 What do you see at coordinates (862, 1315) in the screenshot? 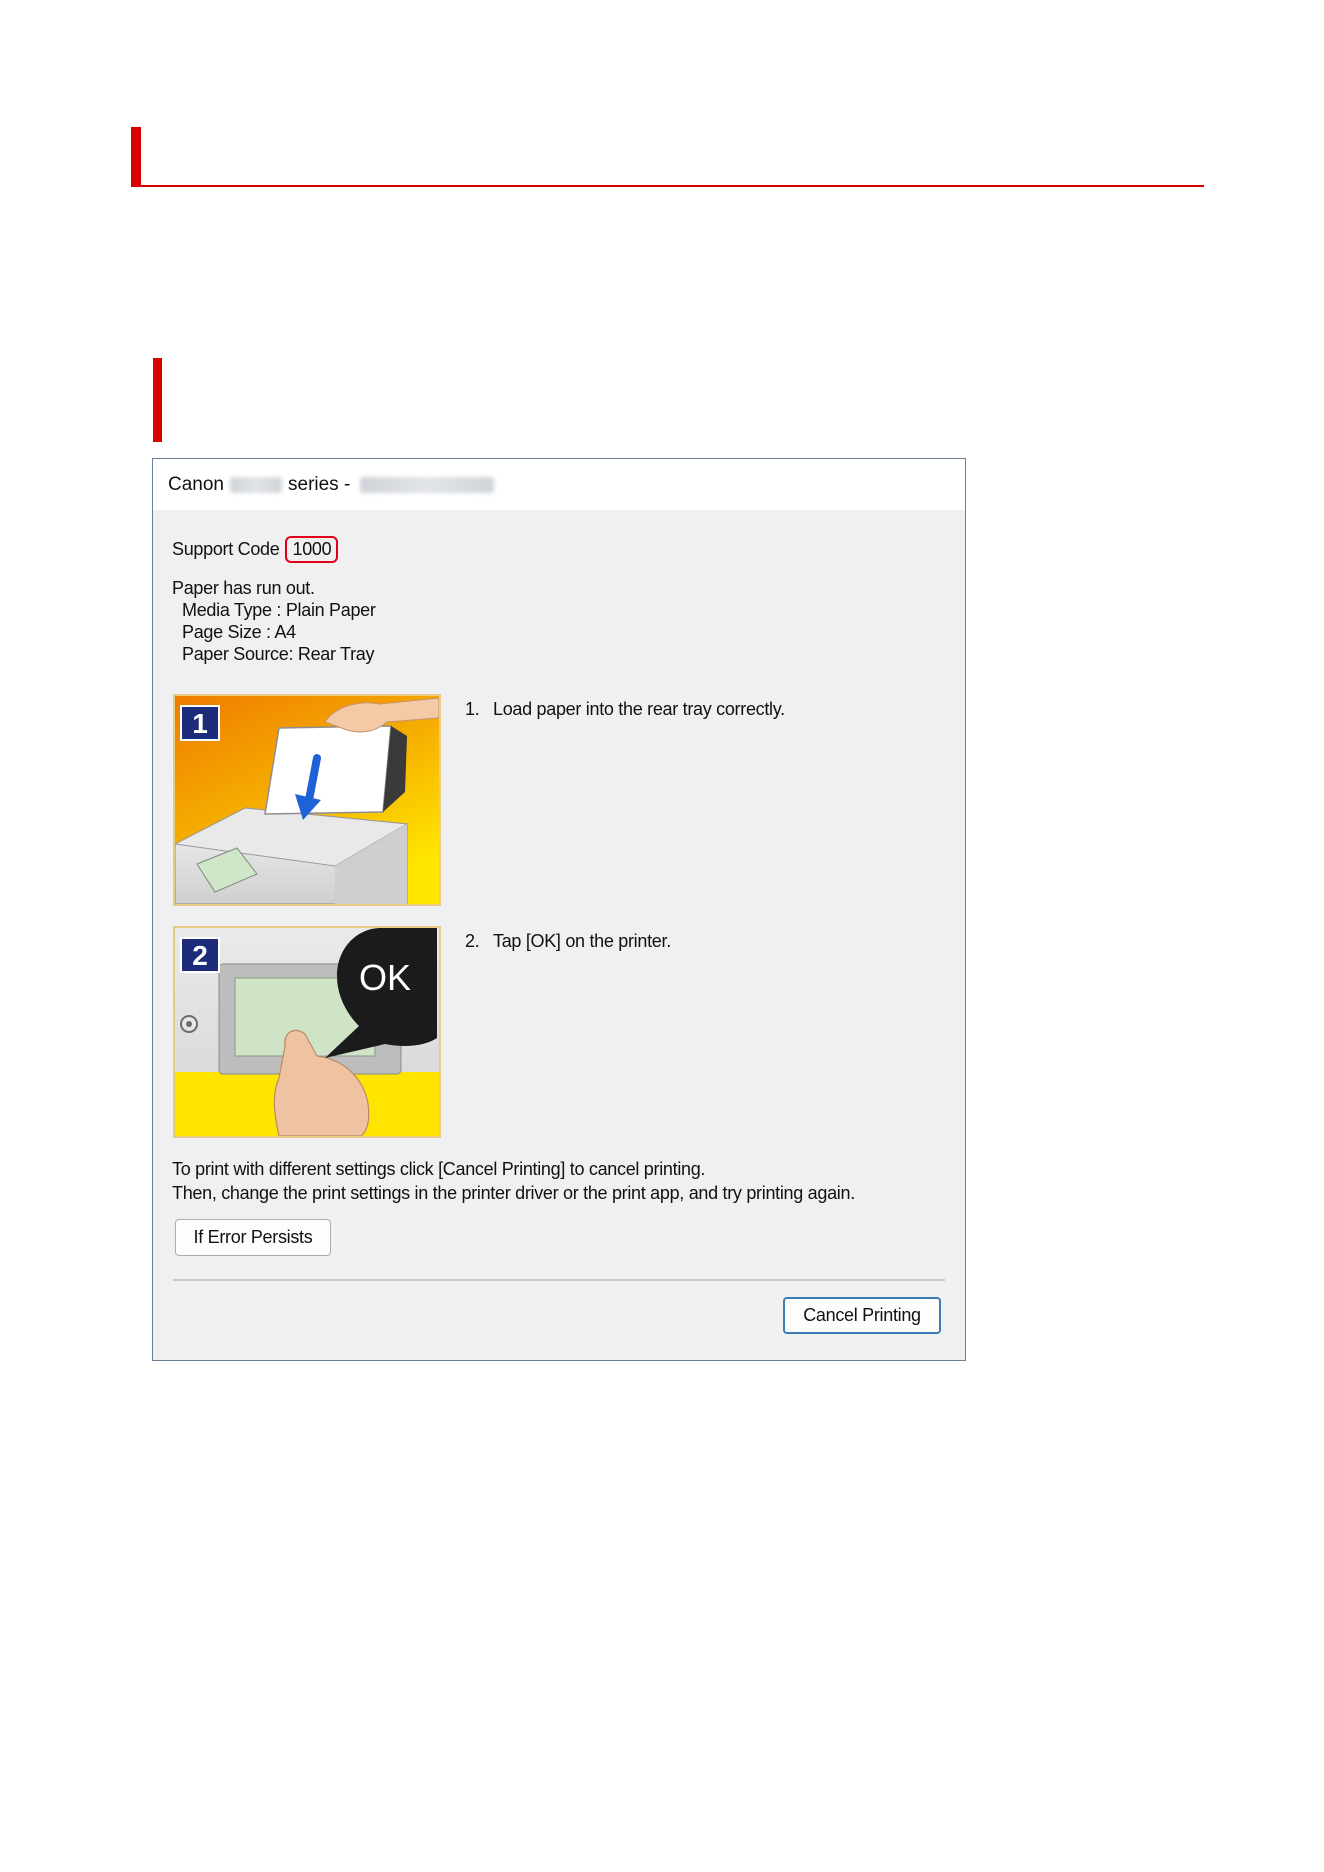
I see `cancel-printing-button: Cancel Printing` at bounding box center [862, 1315].